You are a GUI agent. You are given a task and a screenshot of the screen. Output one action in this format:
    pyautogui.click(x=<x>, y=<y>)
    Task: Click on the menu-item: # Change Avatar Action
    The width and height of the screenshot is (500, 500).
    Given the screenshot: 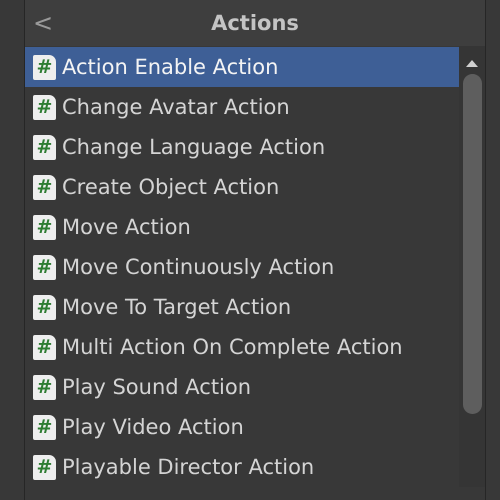 What is the action you would take?
    pyautogui.click(x=242, y=107)
    